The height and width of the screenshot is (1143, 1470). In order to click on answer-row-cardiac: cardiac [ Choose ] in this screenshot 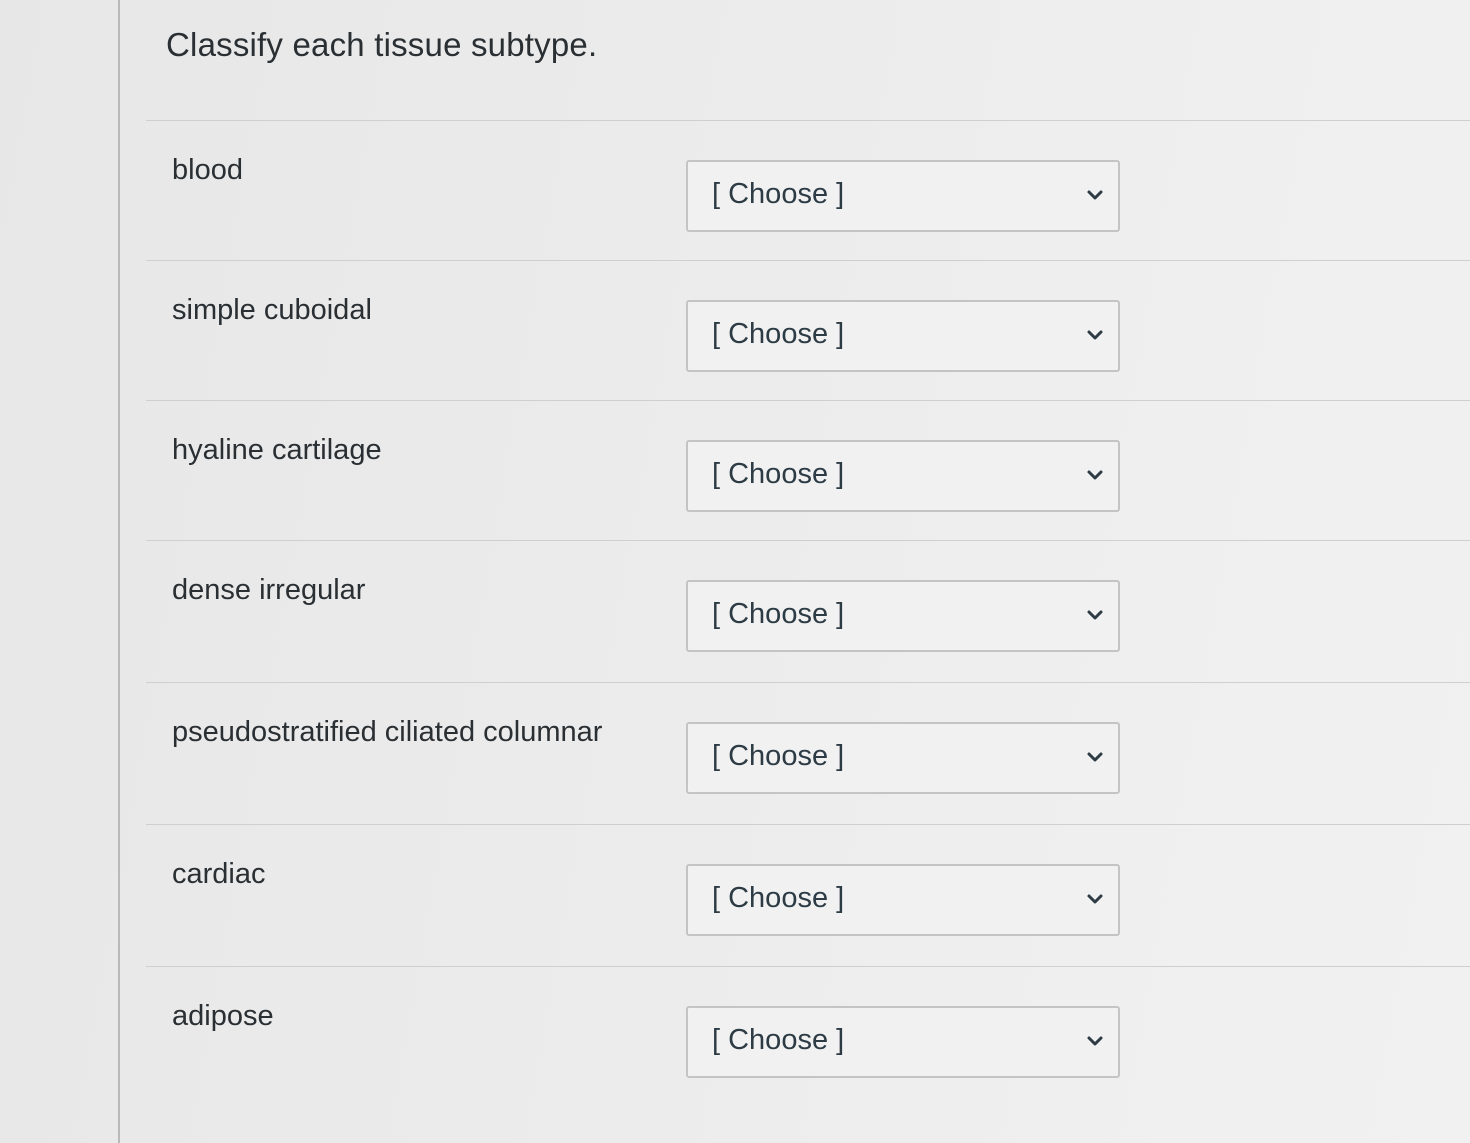, I will do `click(808, 894)`.